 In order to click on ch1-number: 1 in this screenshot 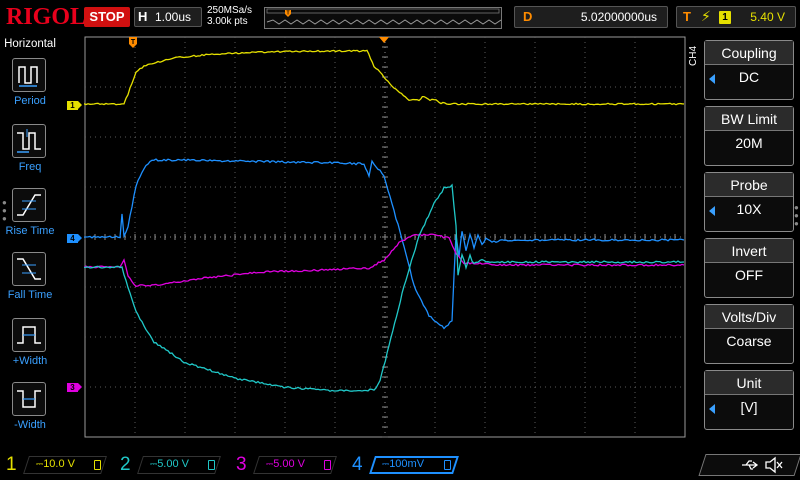, I will do `click(11, 465)`.